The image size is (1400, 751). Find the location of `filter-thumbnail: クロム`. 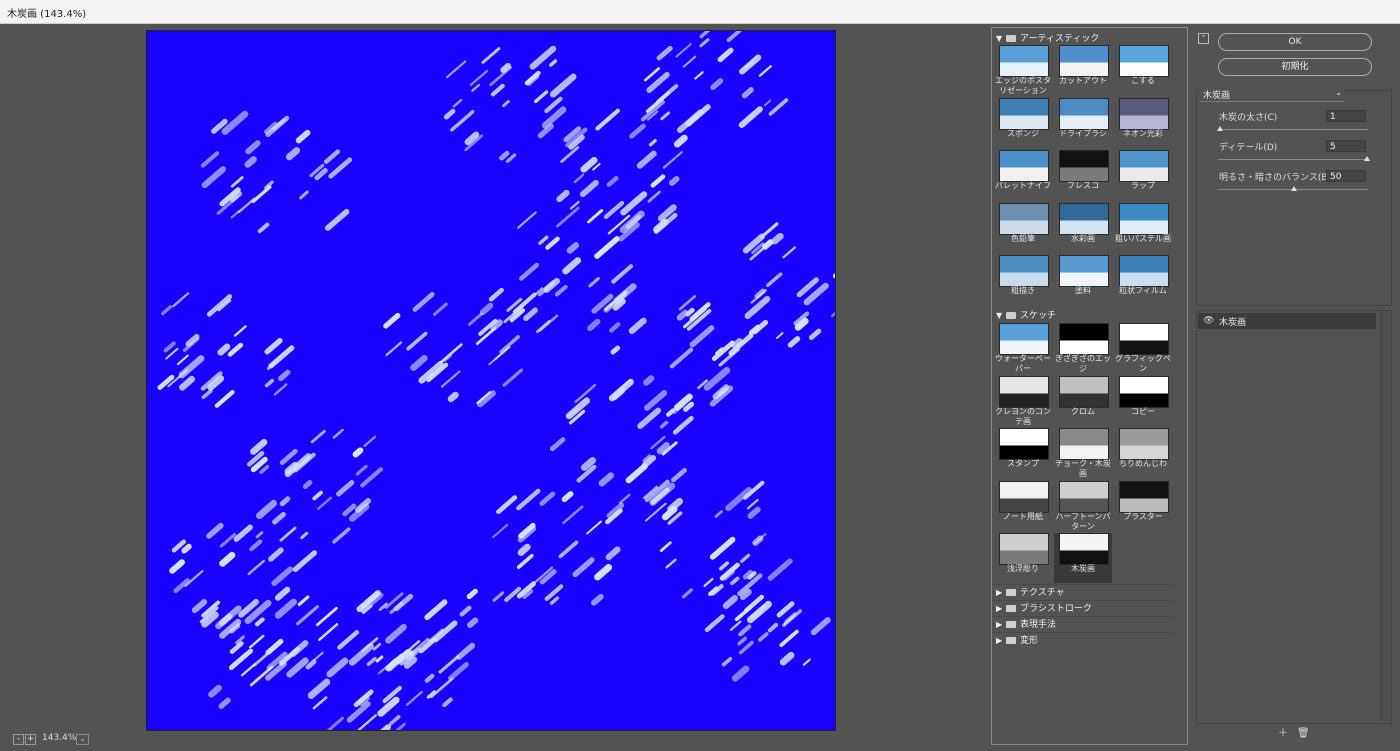

filter-thumbnail: クロム is located at coordinates (1083, 400).